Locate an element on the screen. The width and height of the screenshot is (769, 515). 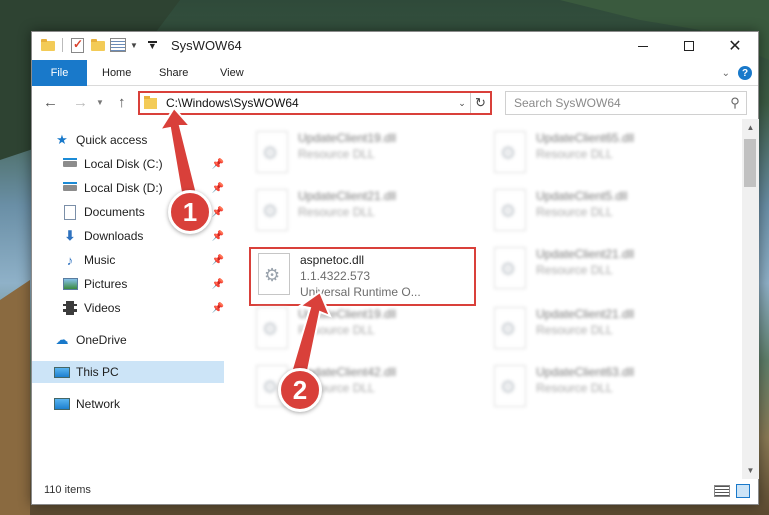
ribbon-right-controls: ⌄ ? is located at coordinates (737, 73).